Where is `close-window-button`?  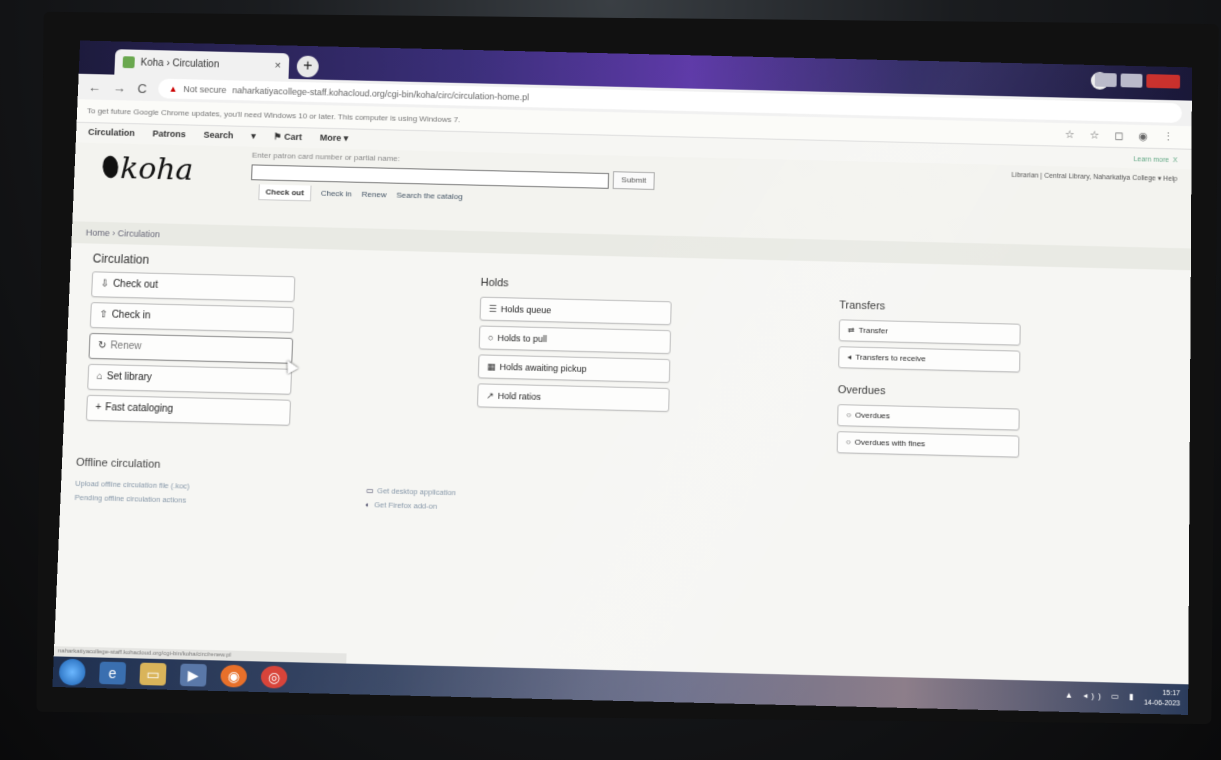 close-window-button is located at coordinates (1163, 81).